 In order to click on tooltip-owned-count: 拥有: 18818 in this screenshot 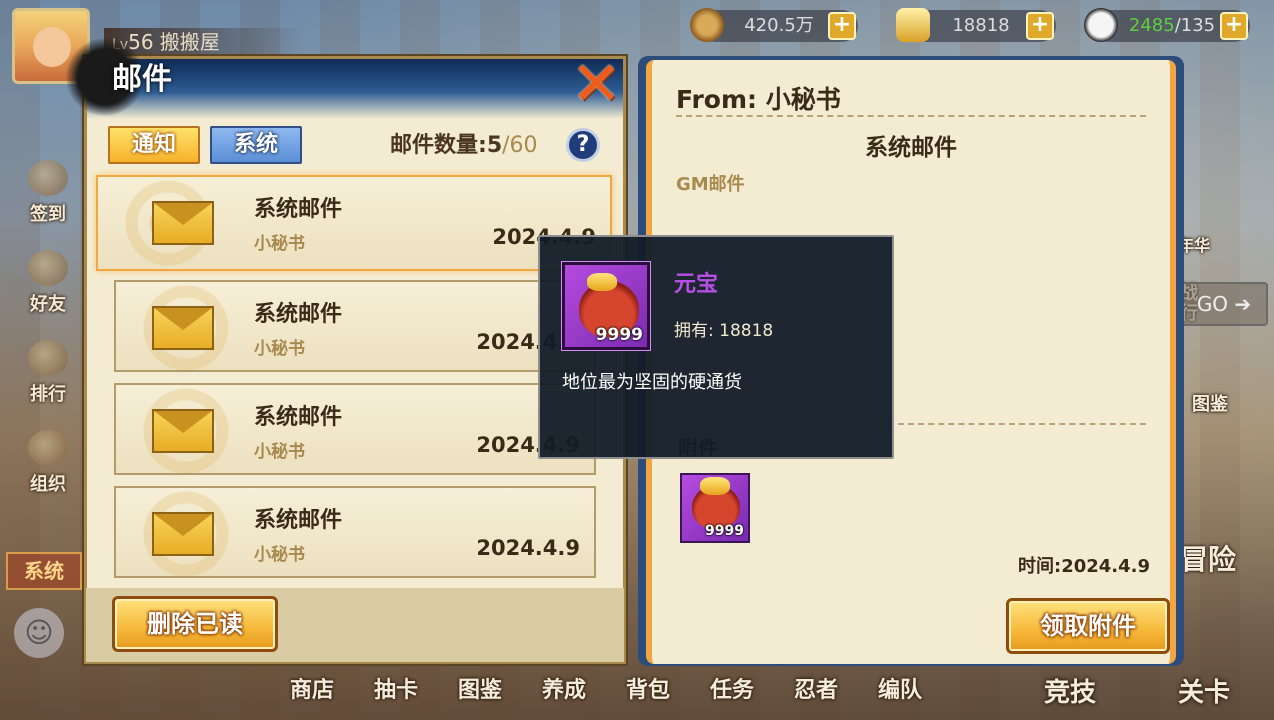, I will do `click(724, 331)`.